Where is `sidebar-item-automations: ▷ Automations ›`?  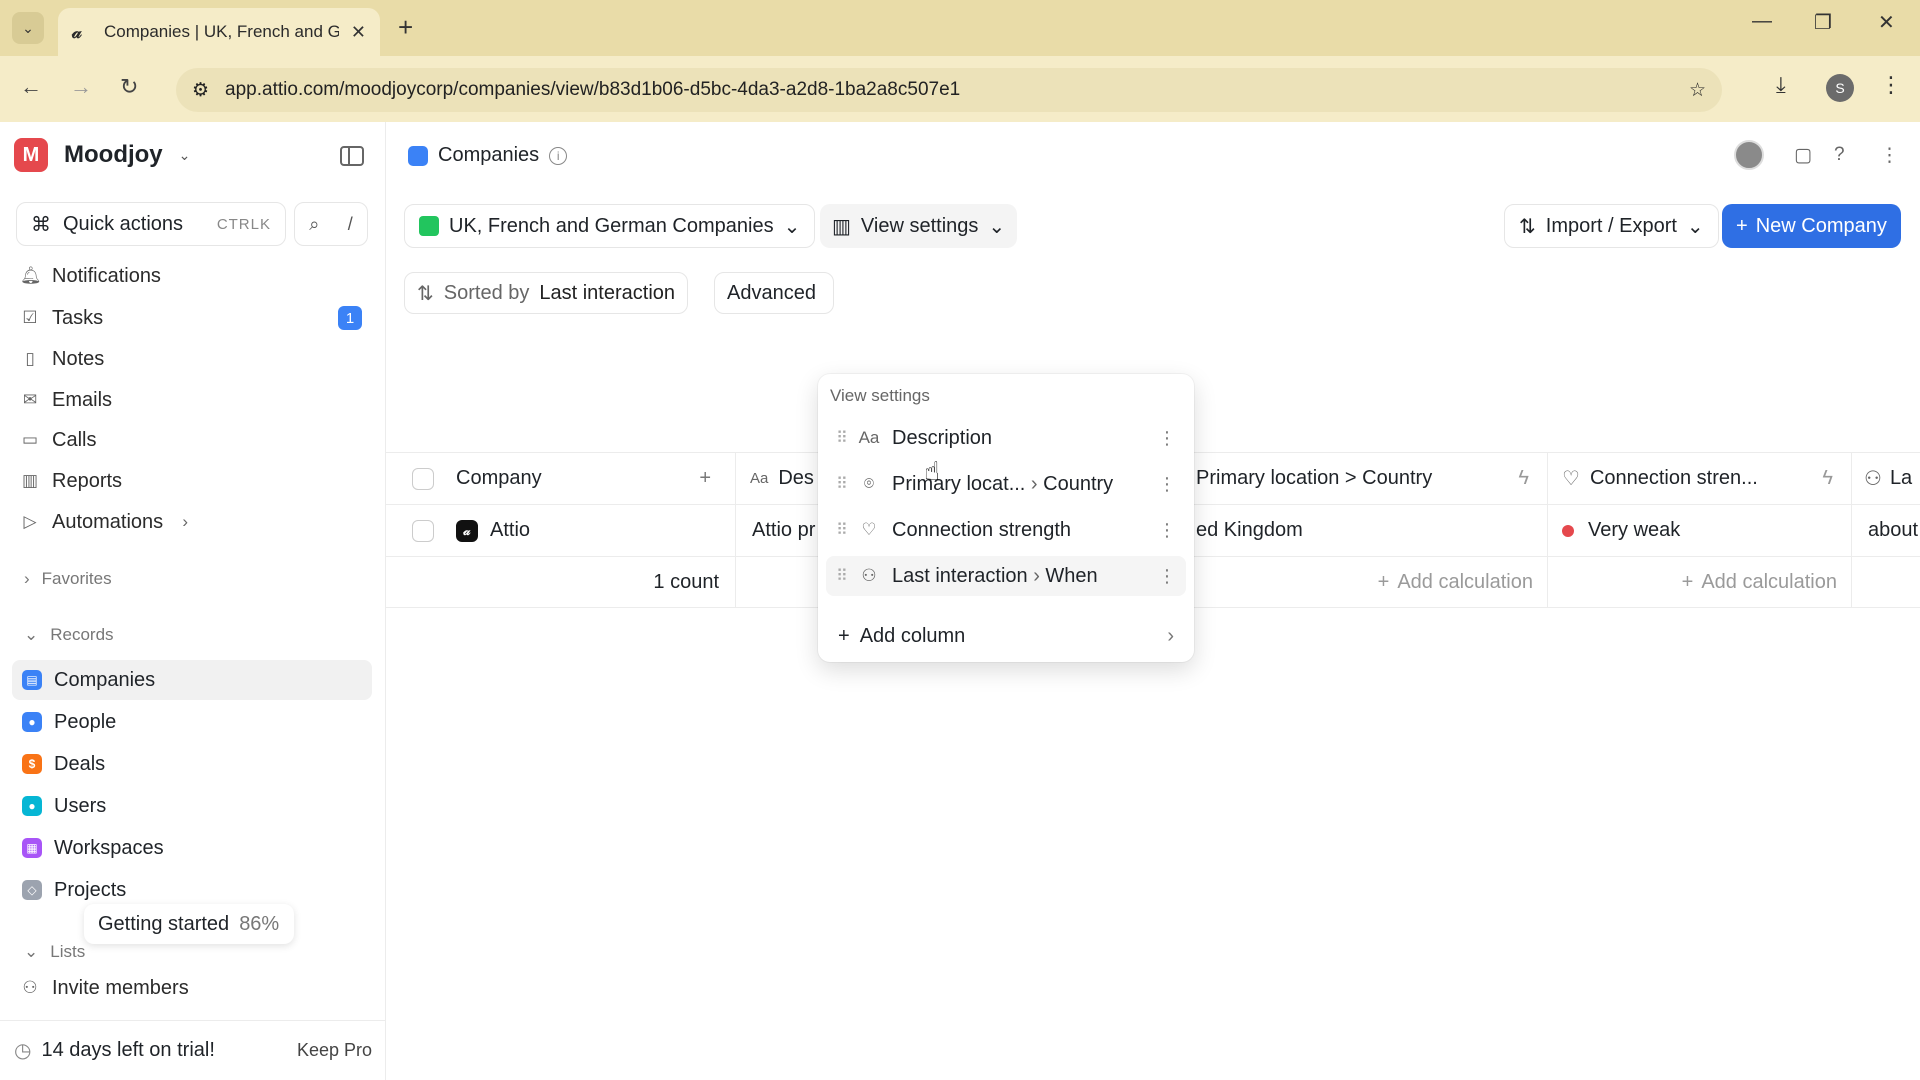
sidebar-item-automations: ▷ Automations › is located at coordinates (195, 522).